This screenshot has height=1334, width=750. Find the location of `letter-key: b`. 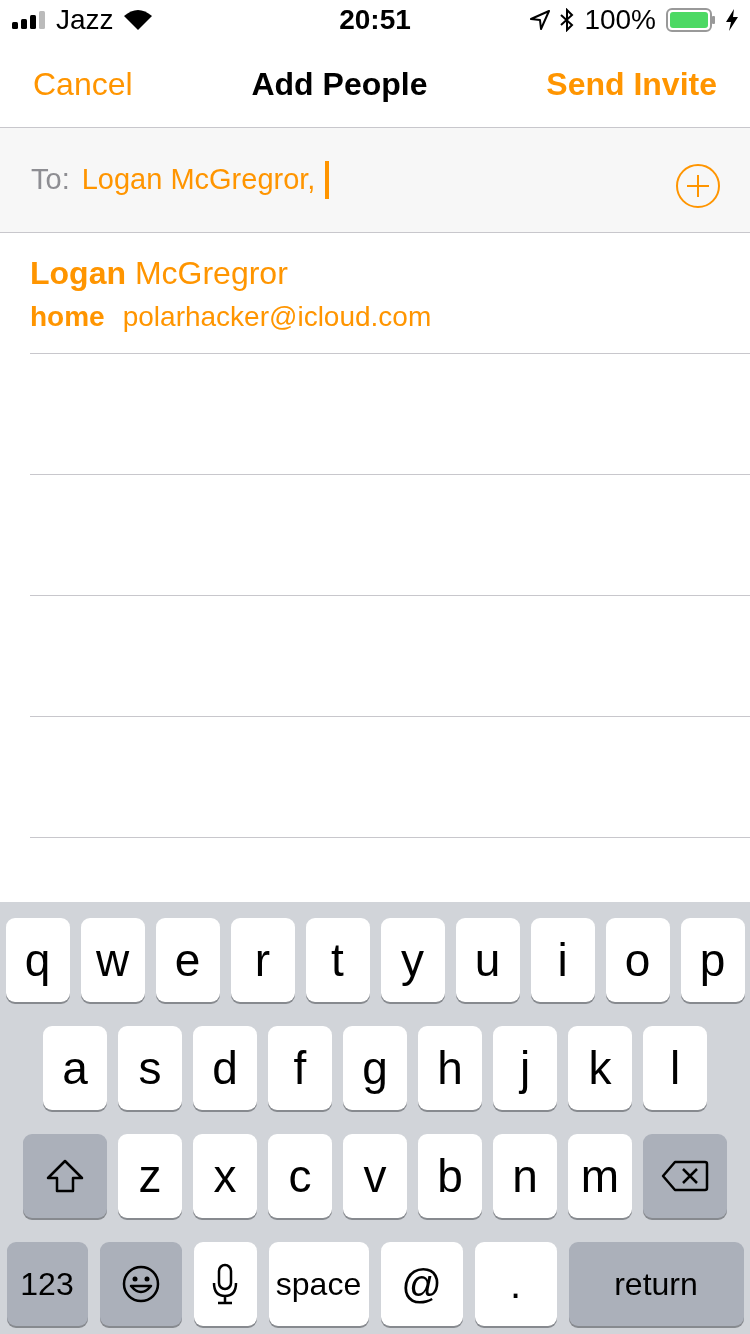

letter-key: b is located at coordinates (450, 1176).